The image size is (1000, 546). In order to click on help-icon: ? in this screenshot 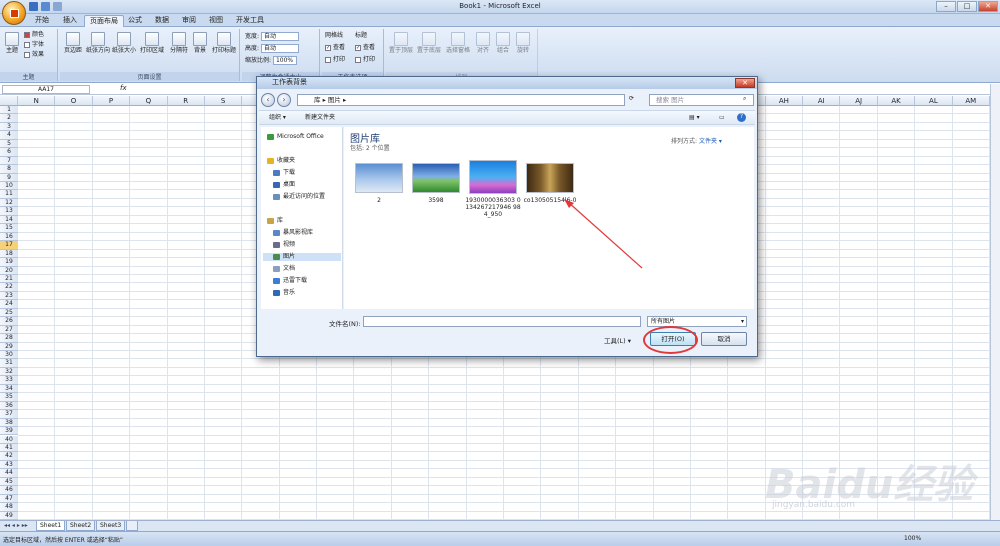, I will do `click(741, 117)`.